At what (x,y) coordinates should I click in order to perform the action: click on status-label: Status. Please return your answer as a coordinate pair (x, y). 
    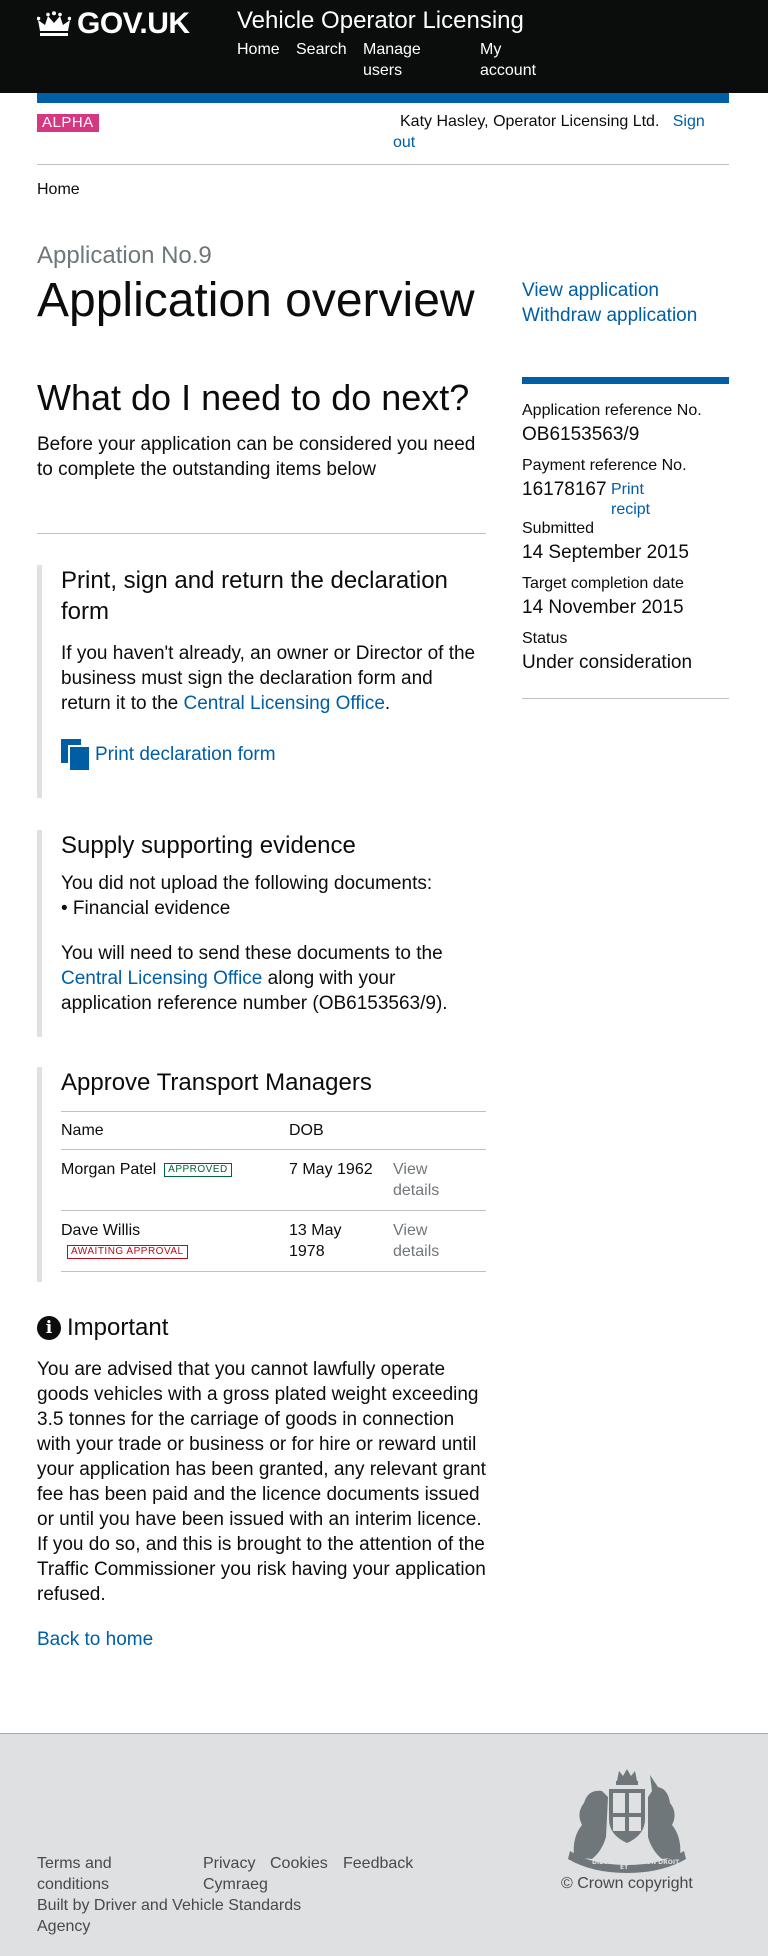
    Looking at the image, I should click on (545, 638).